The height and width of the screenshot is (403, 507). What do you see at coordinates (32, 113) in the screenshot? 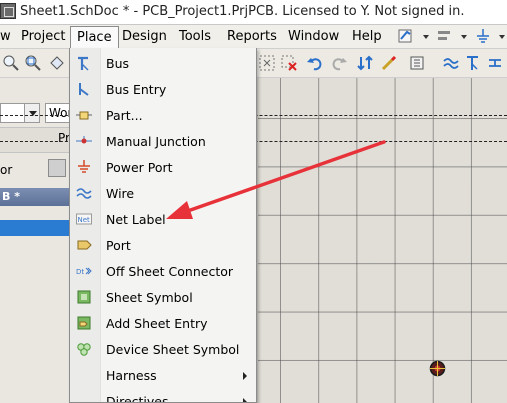
I see `combo-dropdown-button` at bounding box center [32, 113].